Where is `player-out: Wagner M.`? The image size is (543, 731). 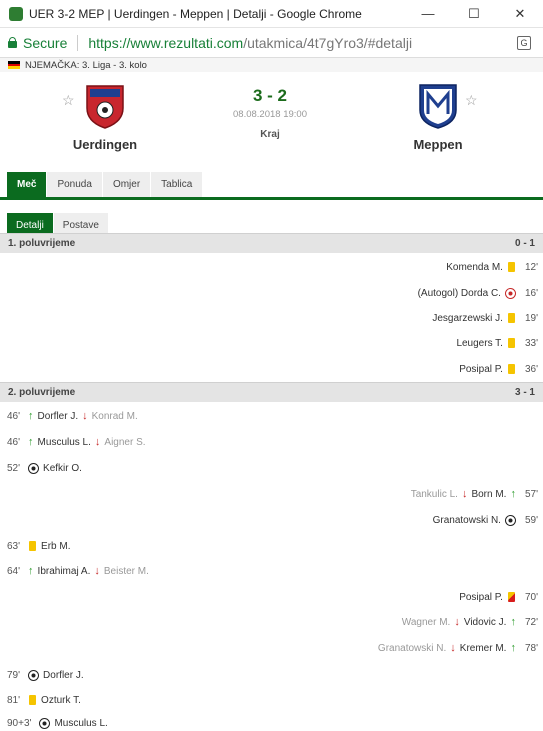
player-out: Wagner M. is located at coordinates (426, 622).